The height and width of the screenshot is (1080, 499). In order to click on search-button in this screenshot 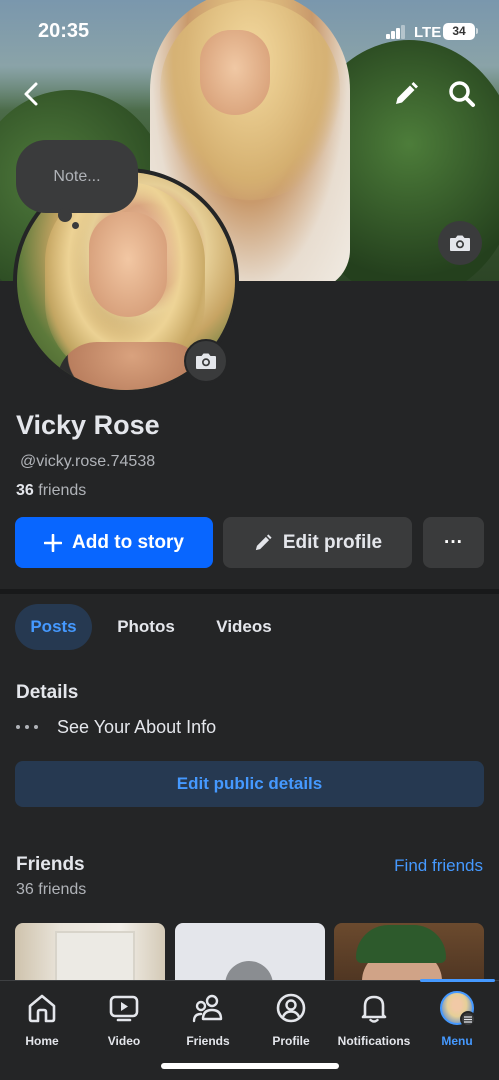, I will do `click(462, 94)`.